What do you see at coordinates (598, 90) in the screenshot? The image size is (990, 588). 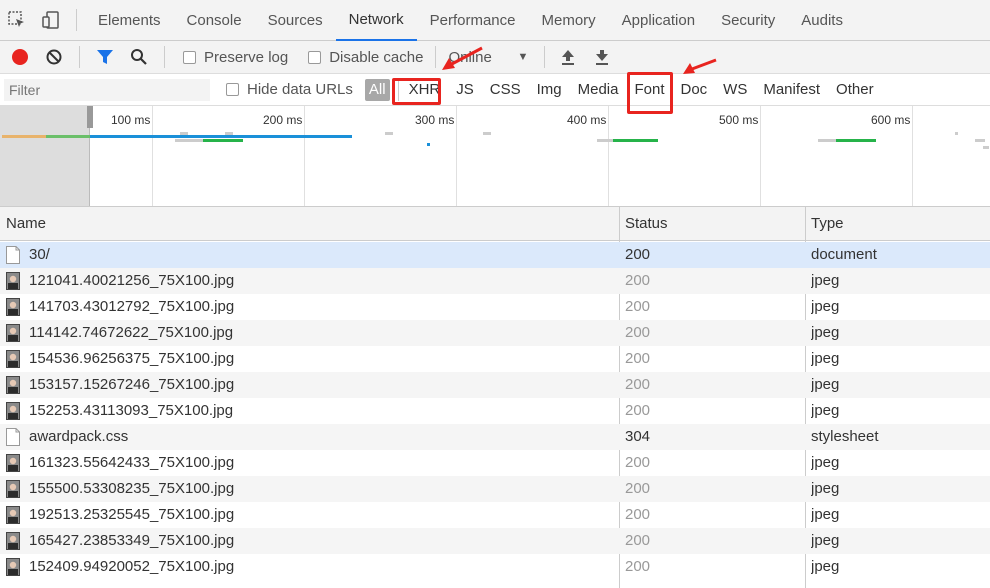 I see `filter-type-media: Media` at bounding box center [598, 90].